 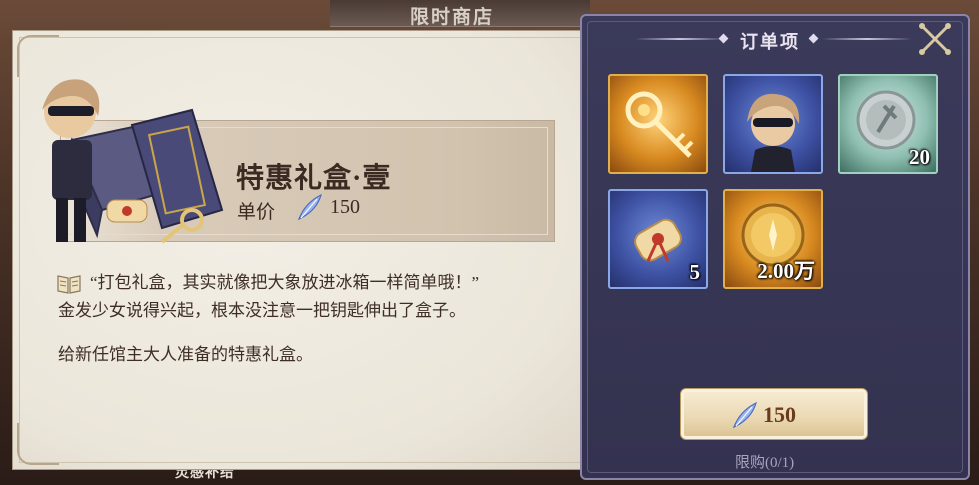 What do you see at coordinates (185, 354) in the screenshot?
I see `description-summary: 给新任馆主大人准备的特惠礼盒。` at bounding box center [185, 354].